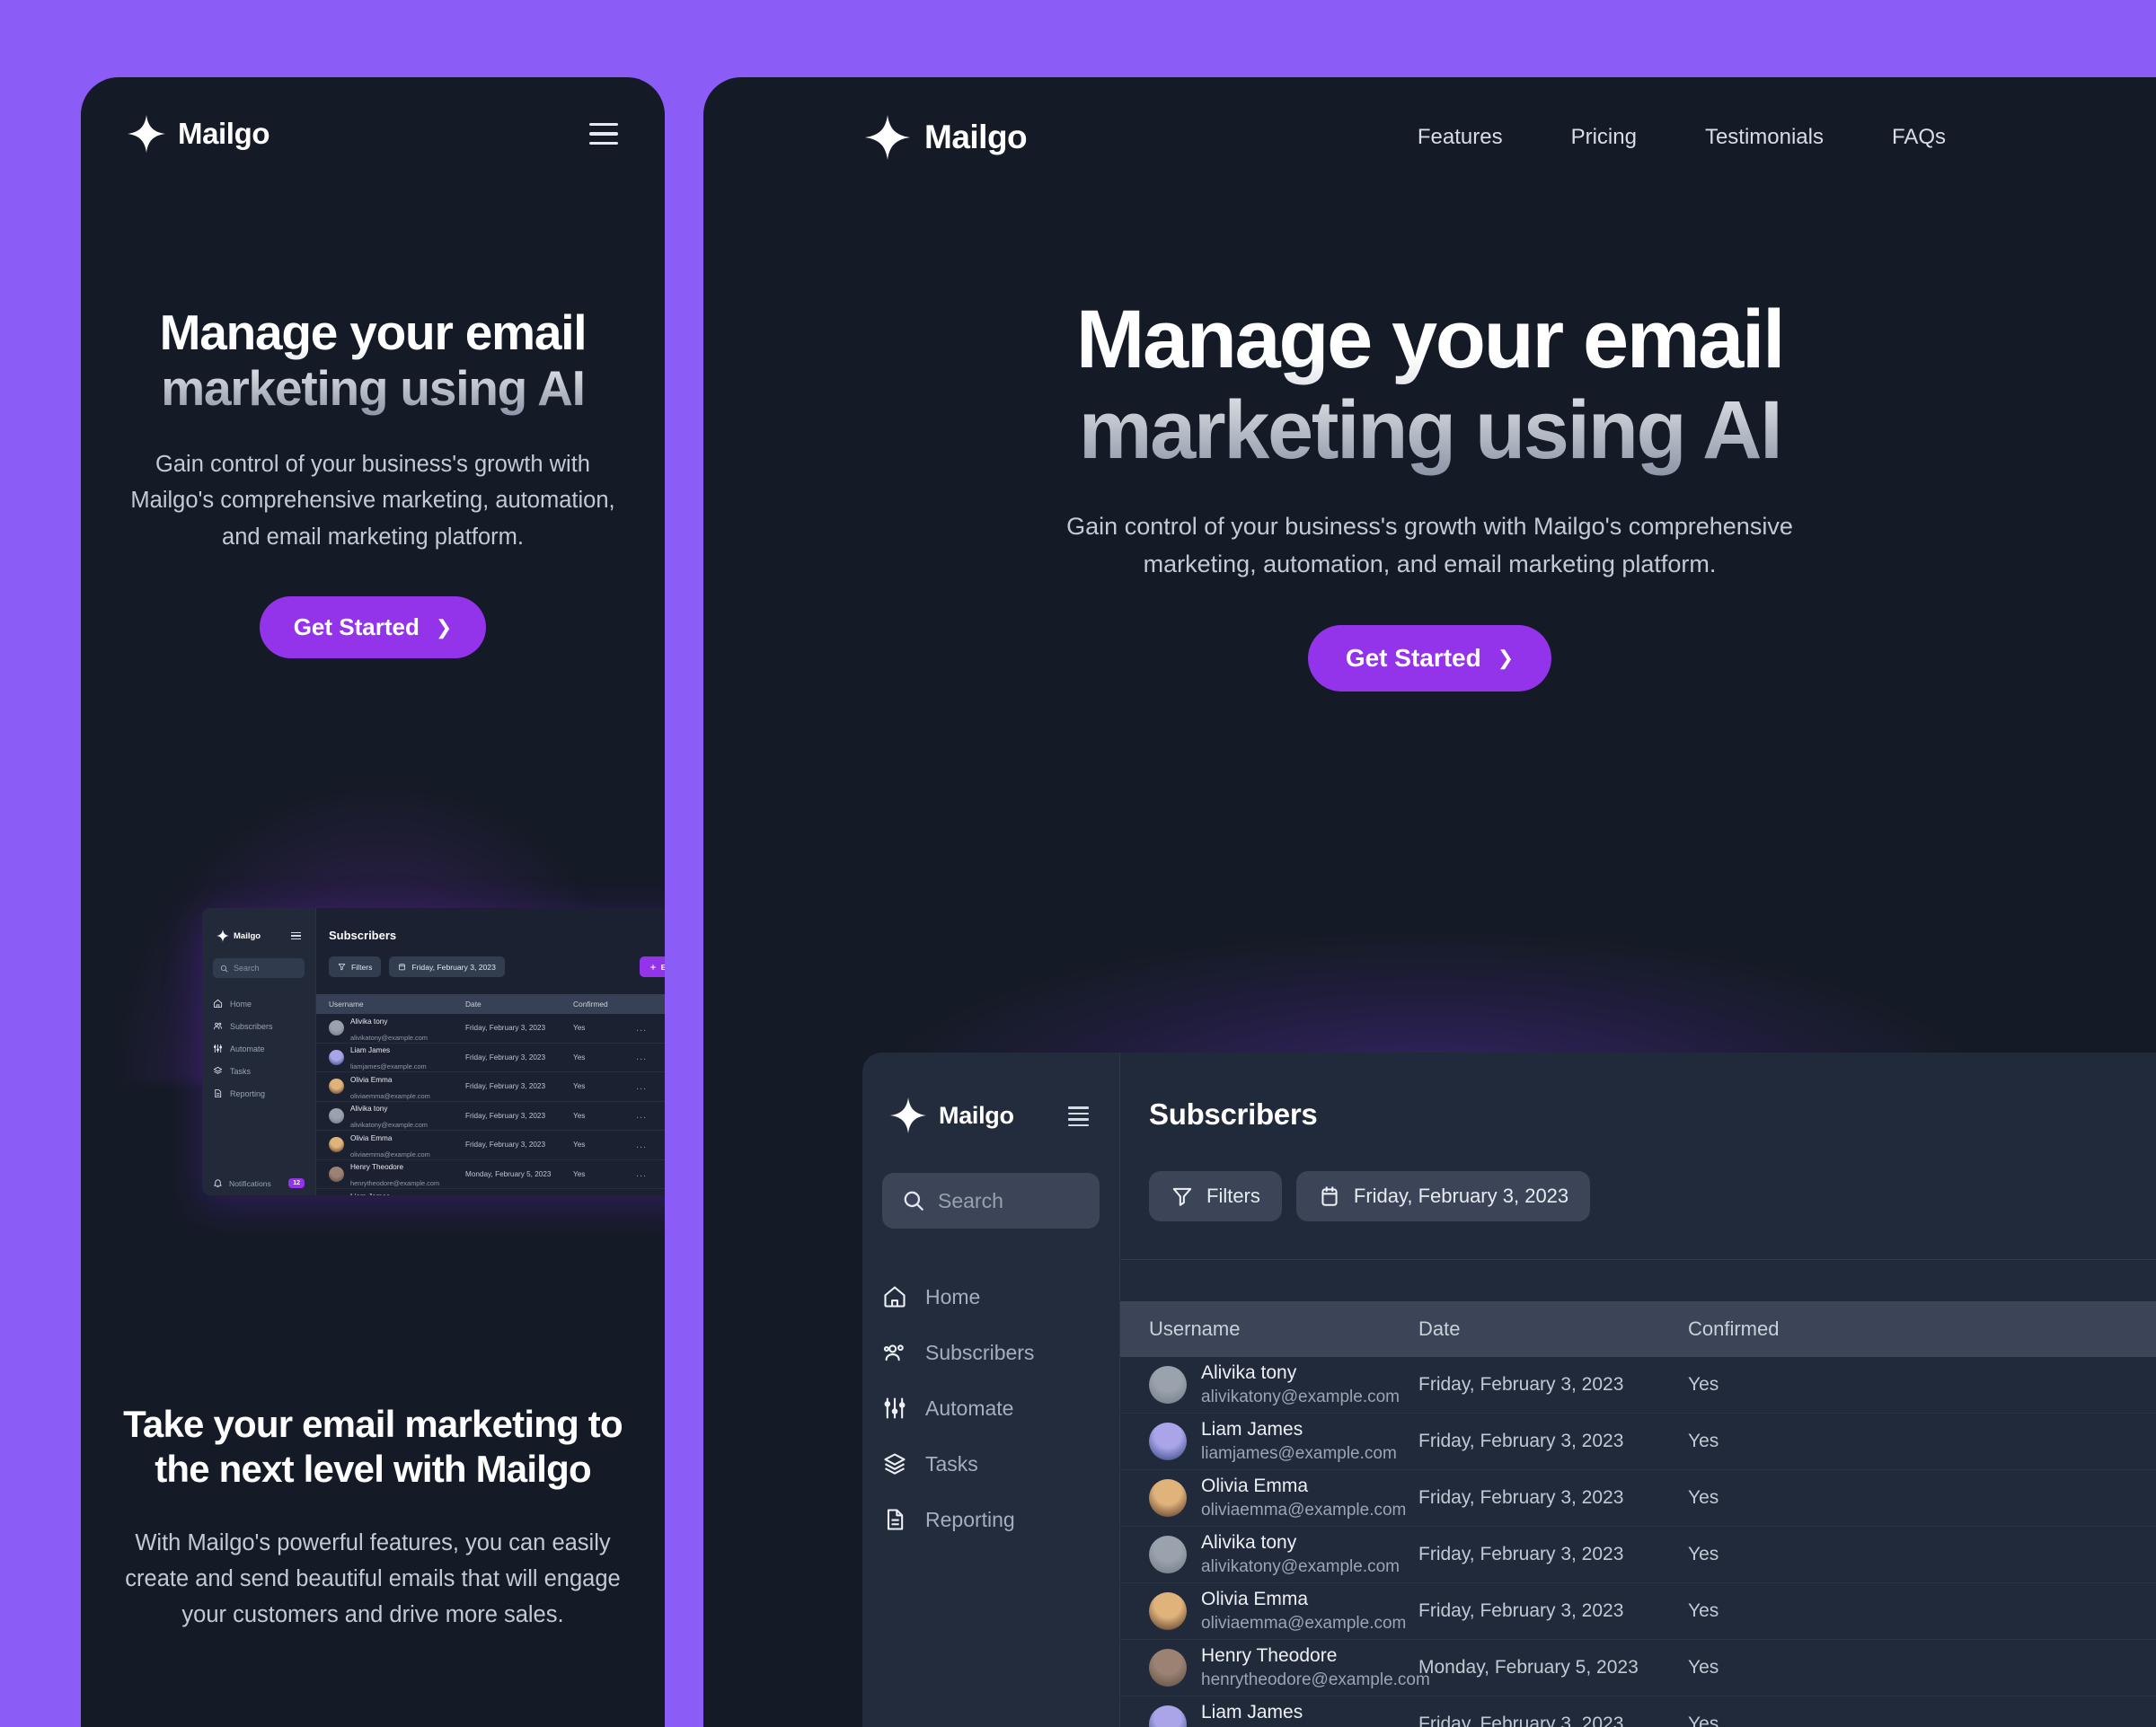 The width and height of the screenshot is (2156, 1727). What do you see at coordinates (218, 1183) in the screenshot?
I see `bell-icon` at bounding box center [218, 1183].